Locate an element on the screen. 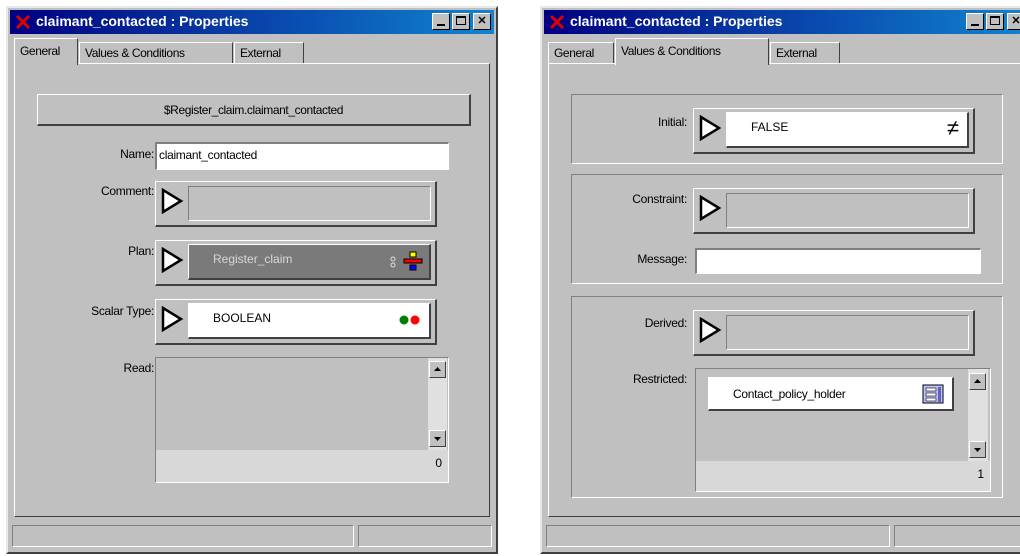 The image size is (1020, 556). initial-label: Initial: is located at coordinates (672, 122).